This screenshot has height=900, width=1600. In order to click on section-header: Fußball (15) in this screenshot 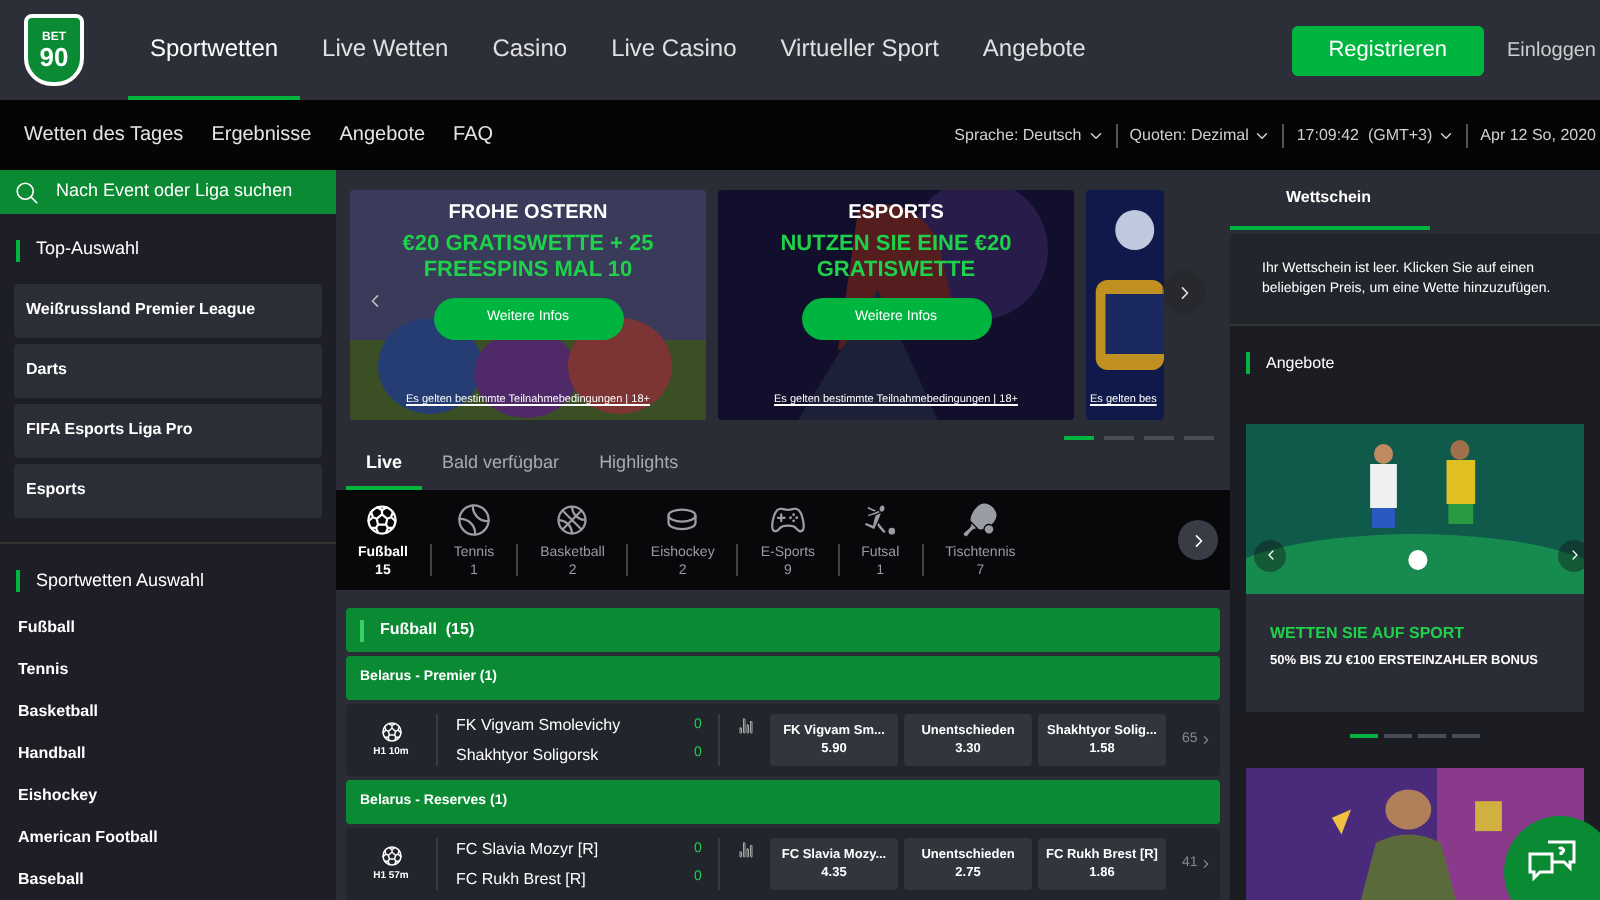, I will do `click(783, 630)`.